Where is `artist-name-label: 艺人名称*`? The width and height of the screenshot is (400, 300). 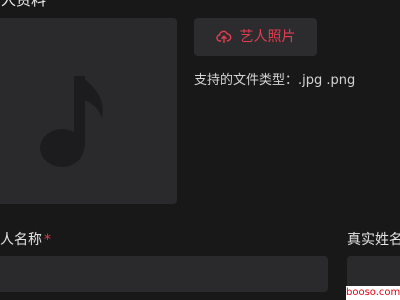 artist-name-label: 艺人名称* is located at coordinates (25, 240).